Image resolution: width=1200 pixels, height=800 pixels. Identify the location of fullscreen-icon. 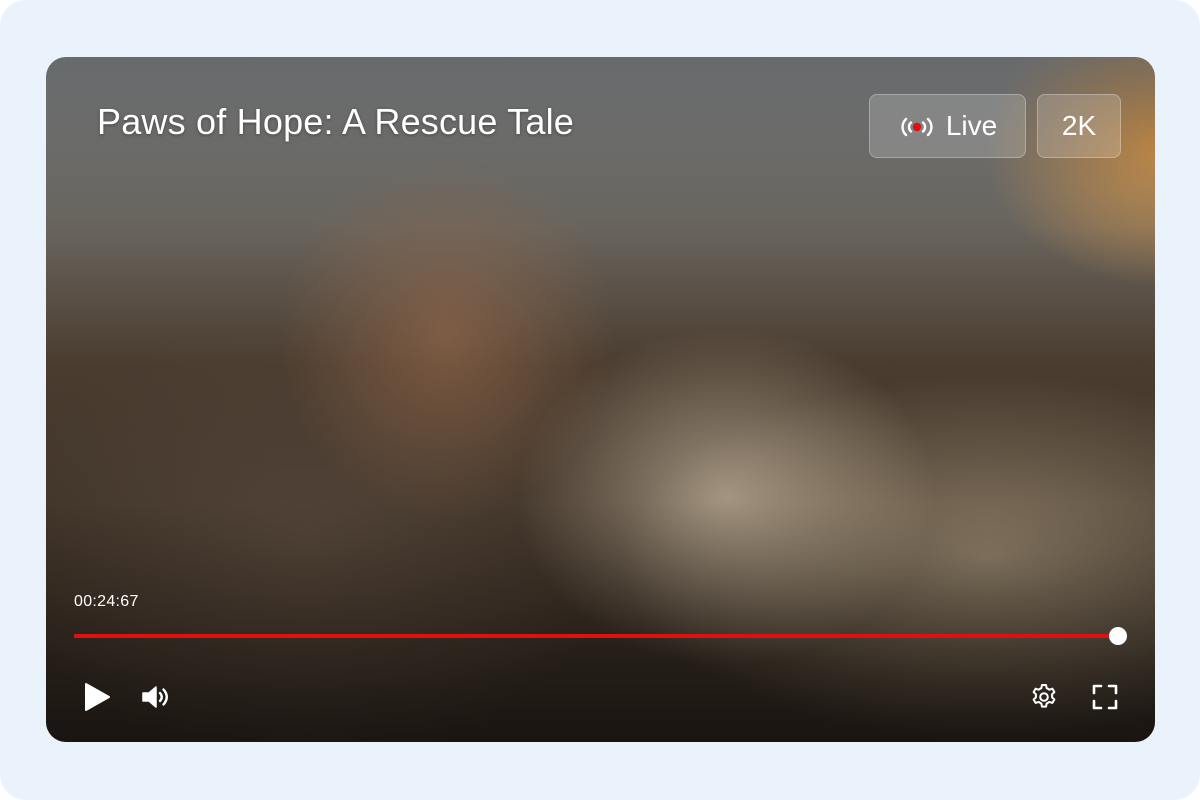
(1105, 697).